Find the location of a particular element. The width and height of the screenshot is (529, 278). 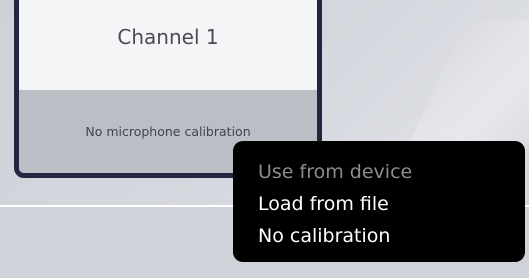

menu-item-load-from-file: Load from file is located at coordinates (391, 204).